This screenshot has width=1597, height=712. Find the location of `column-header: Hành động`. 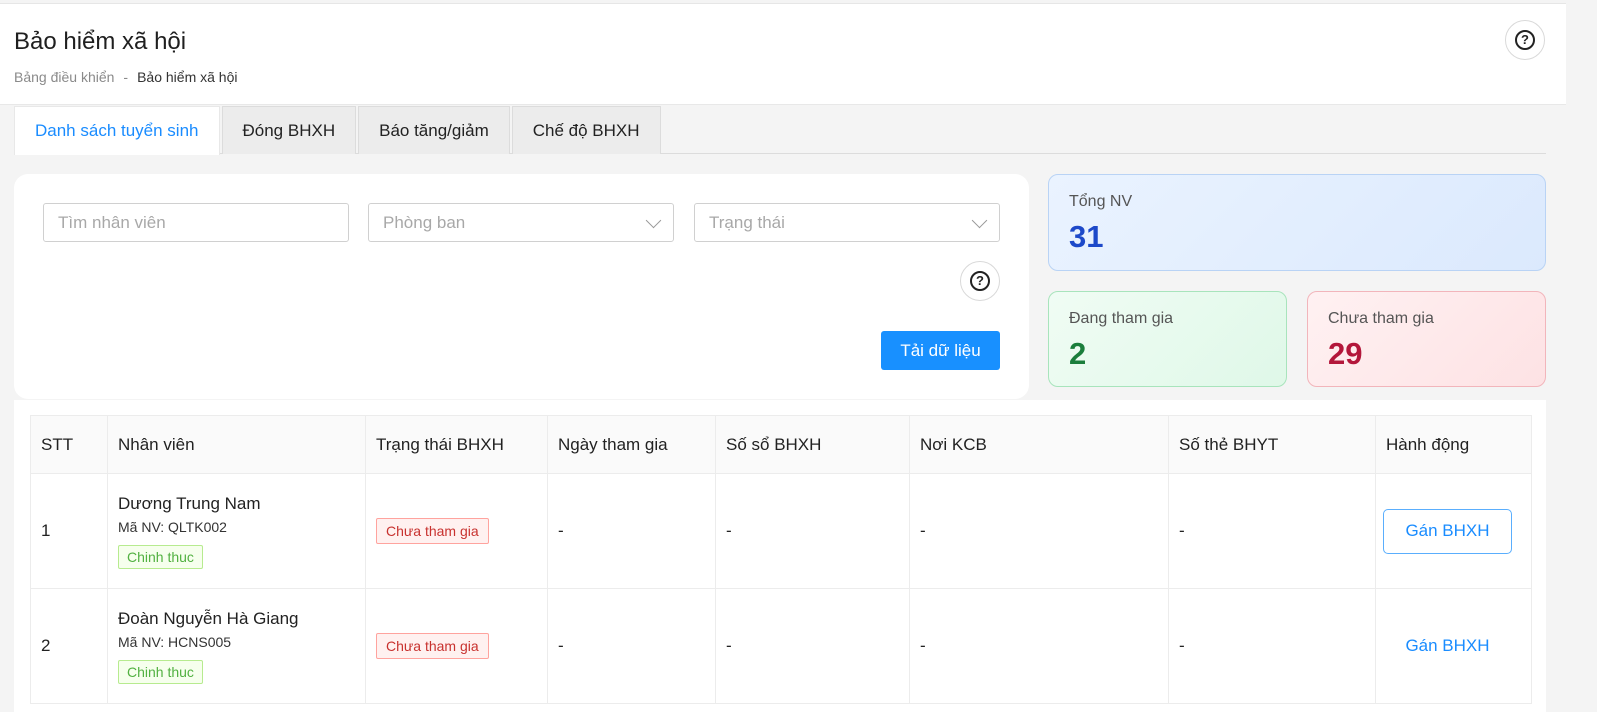

column-header: Hành động is located at coordinates (1453, 444).